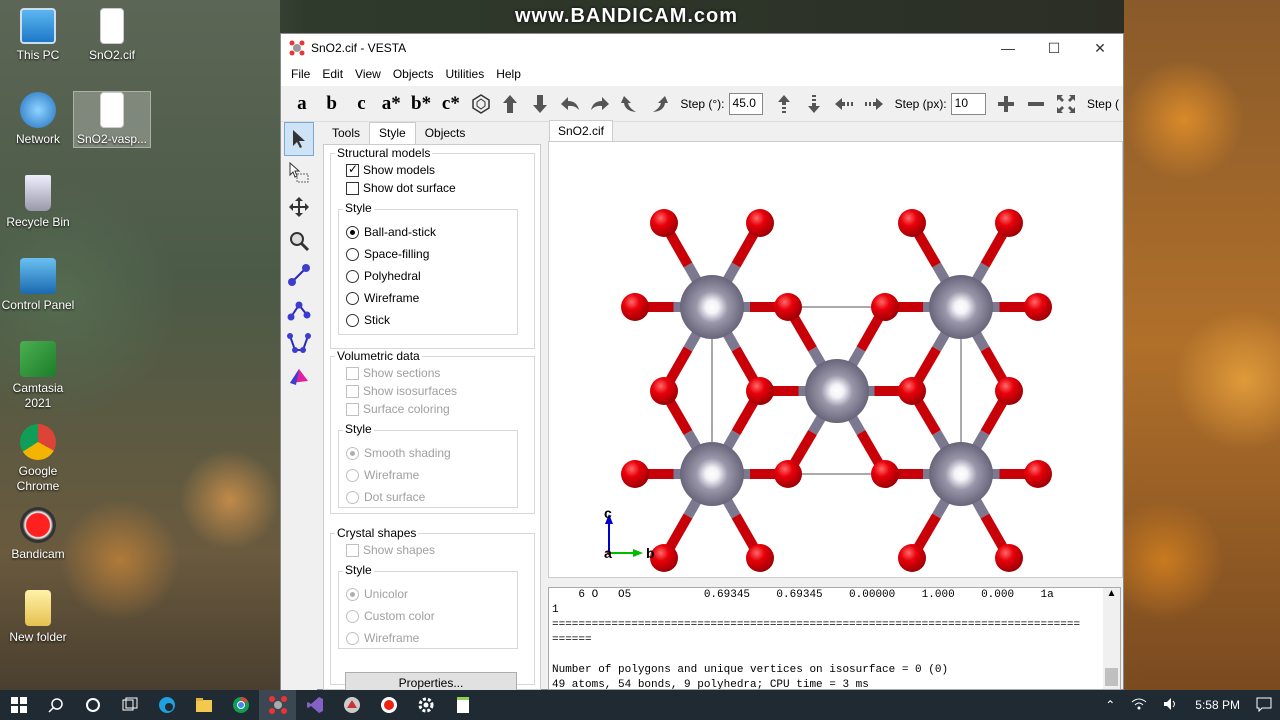 The width and height of the screenshot is (1280, 720). I want to click on unicolor-radio: Unicolor, so click(377, 594).